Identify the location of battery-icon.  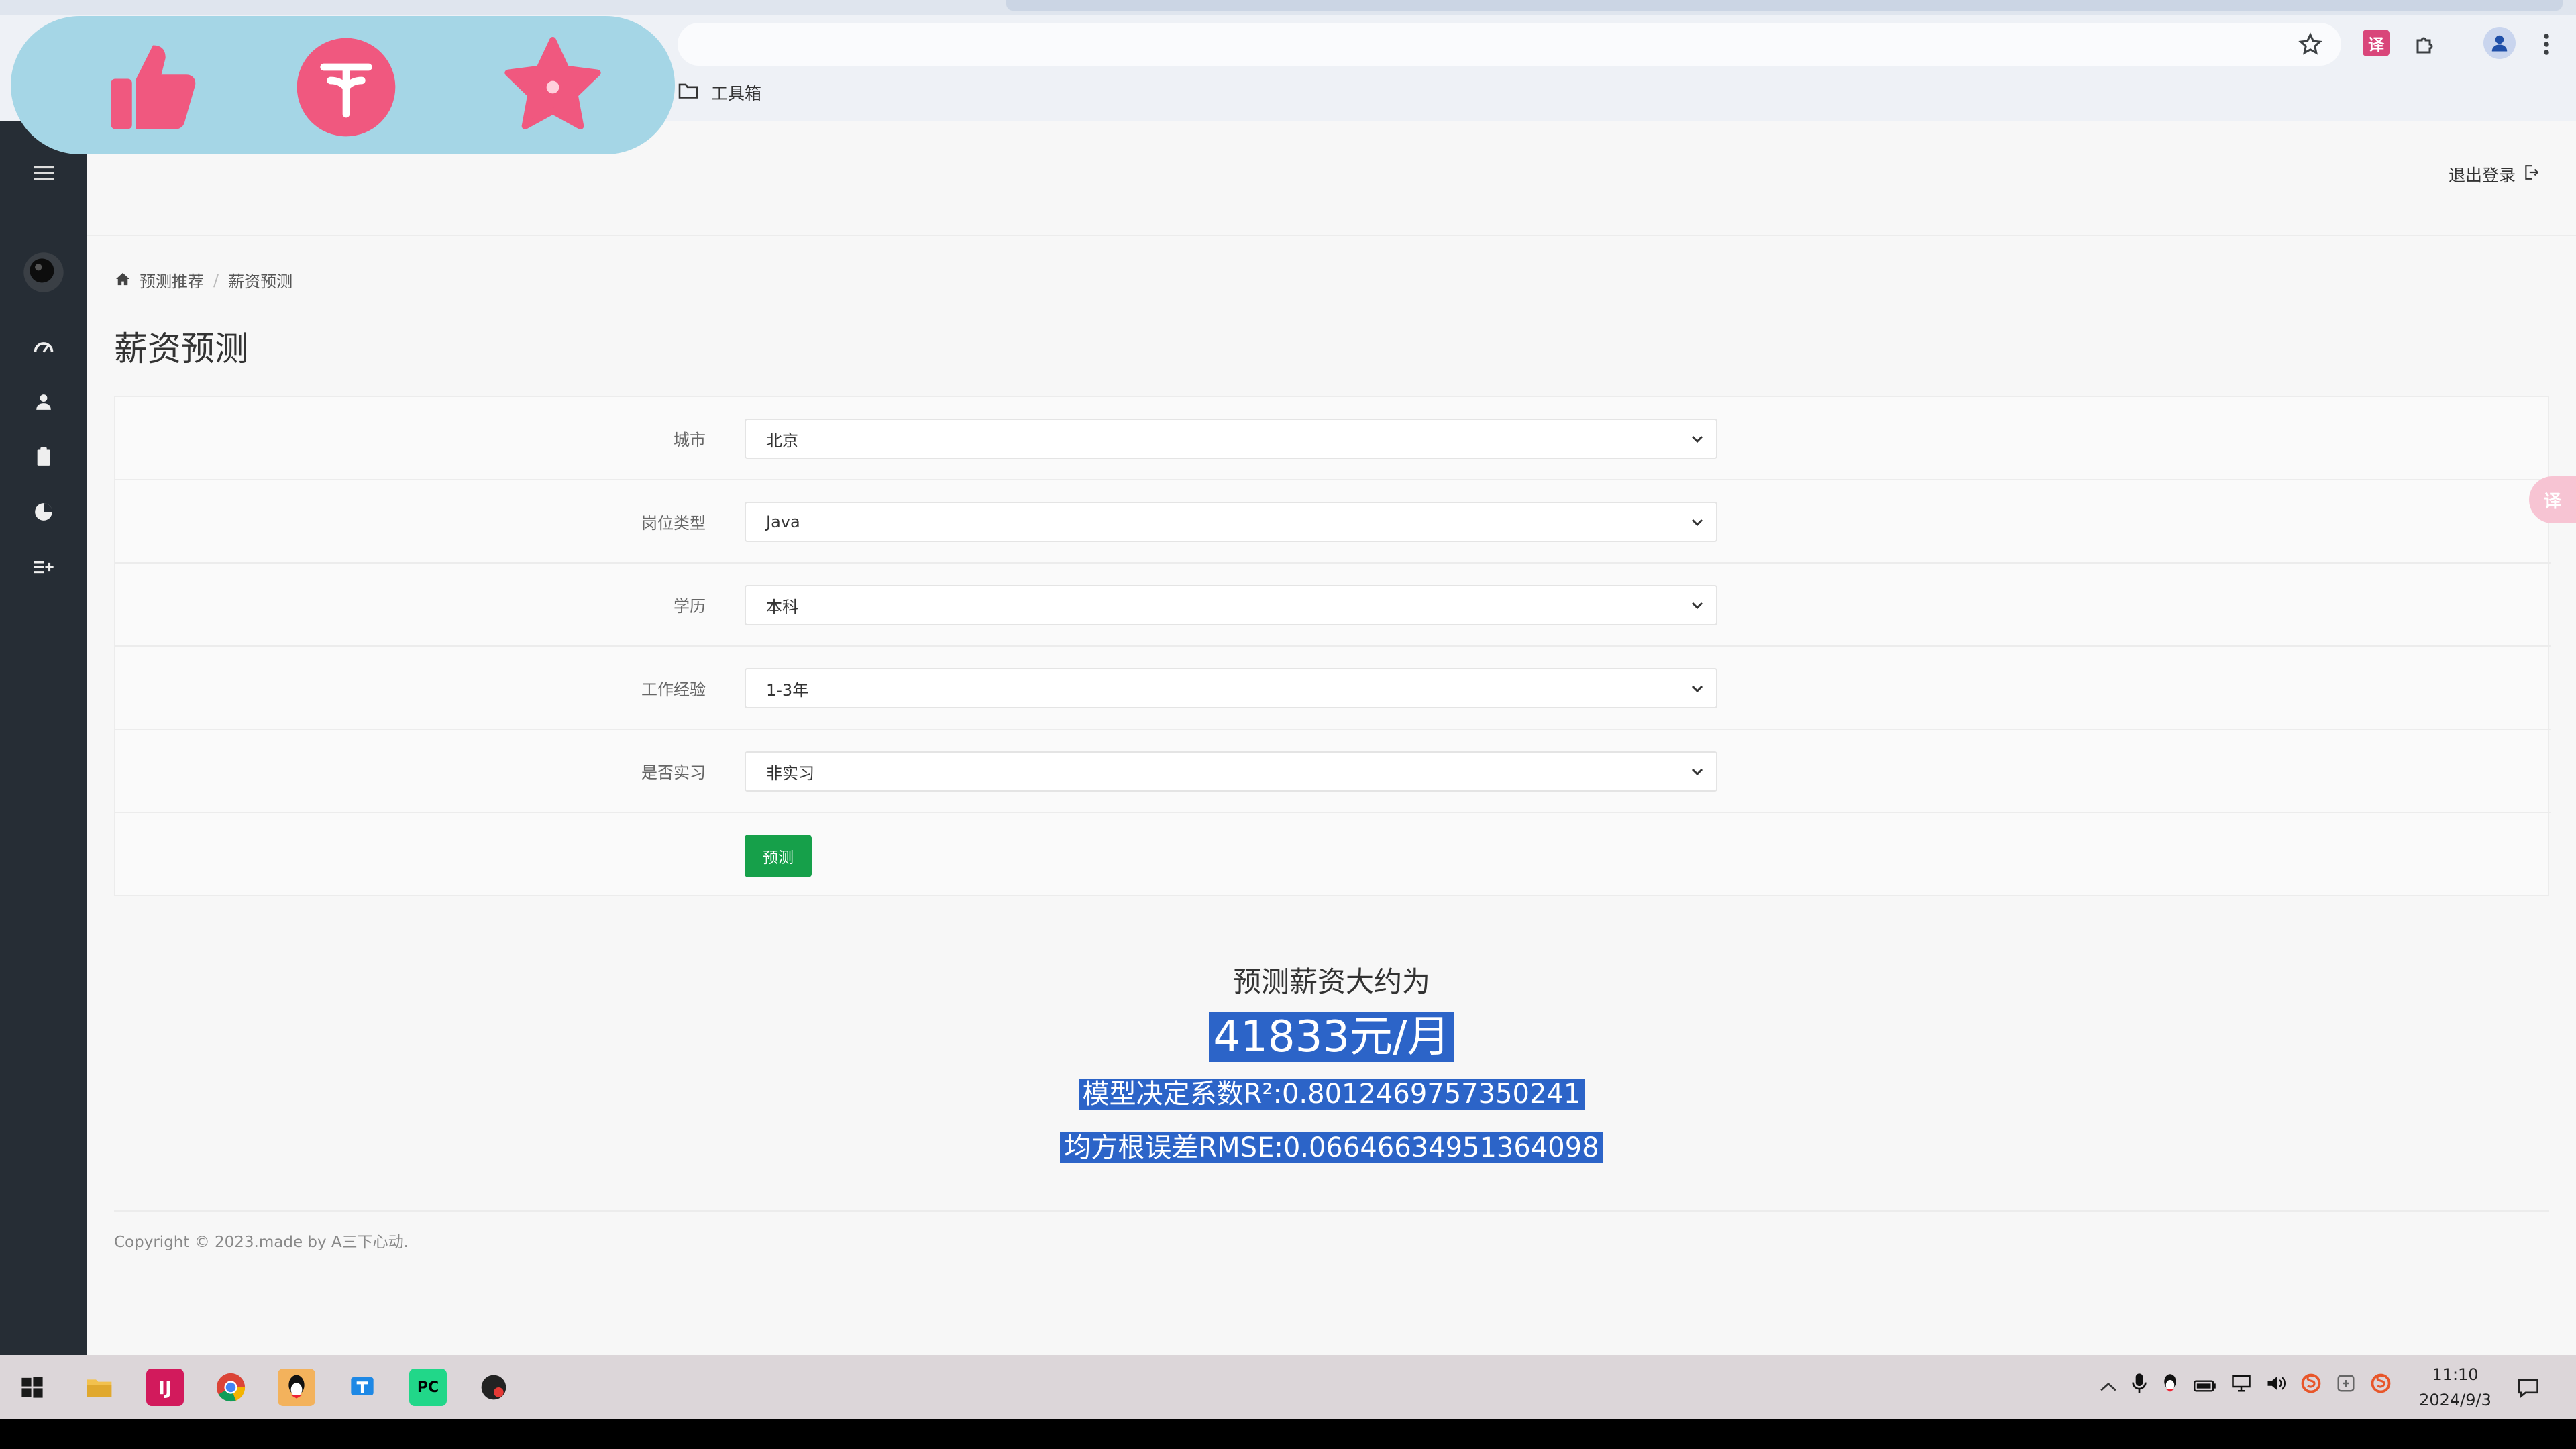
(2205, 1386).